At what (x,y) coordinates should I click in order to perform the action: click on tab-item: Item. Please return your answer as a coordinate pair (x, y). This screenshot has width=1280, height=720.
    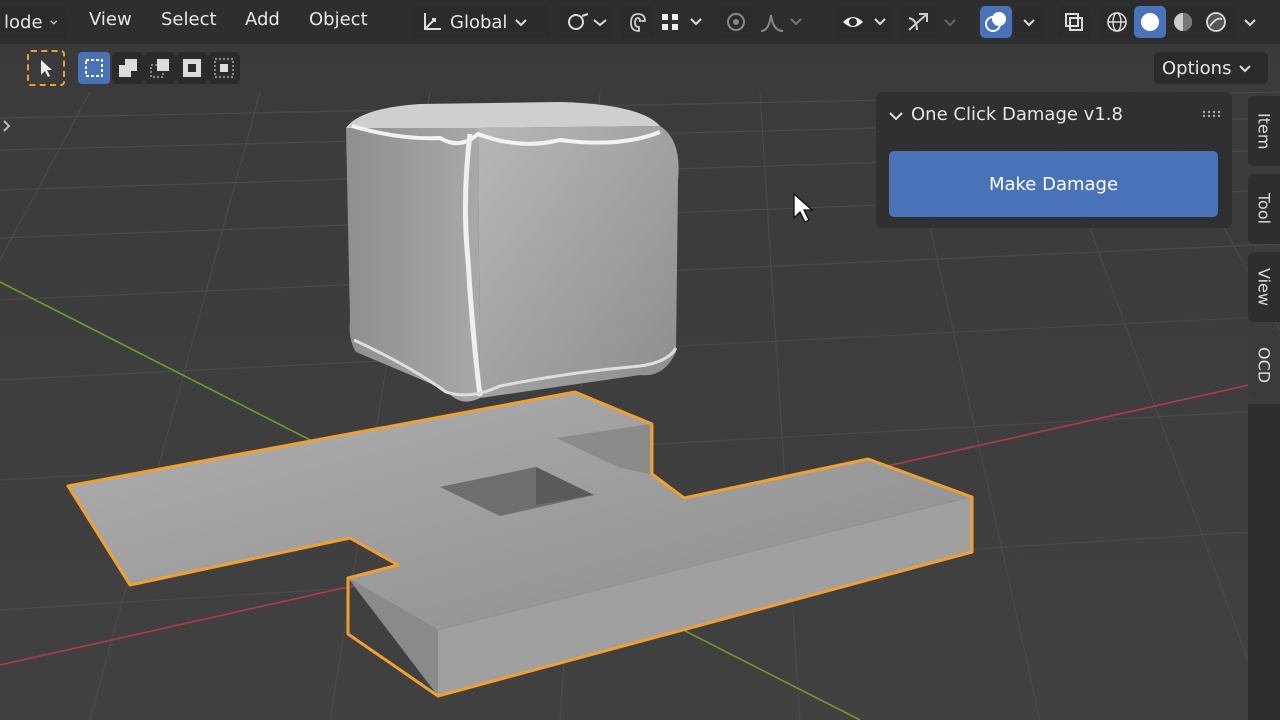
    Looking at the image, I should click on (1264, 131).